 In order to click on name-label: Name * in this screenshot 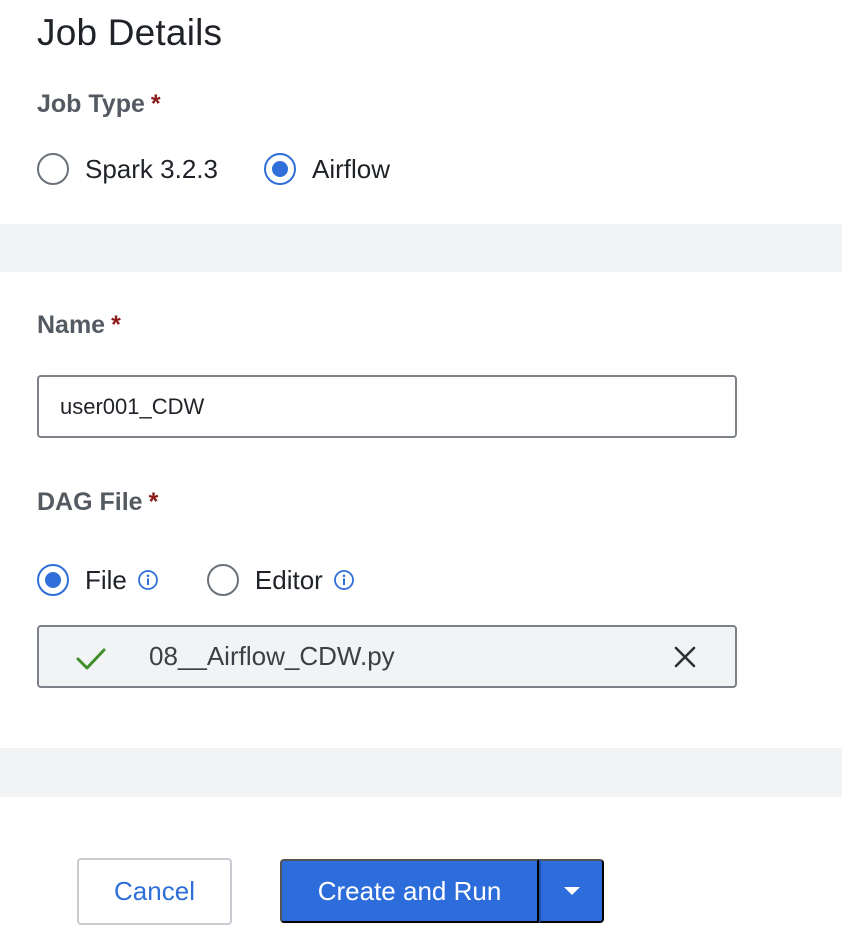, I will do `click(79, 325)`.